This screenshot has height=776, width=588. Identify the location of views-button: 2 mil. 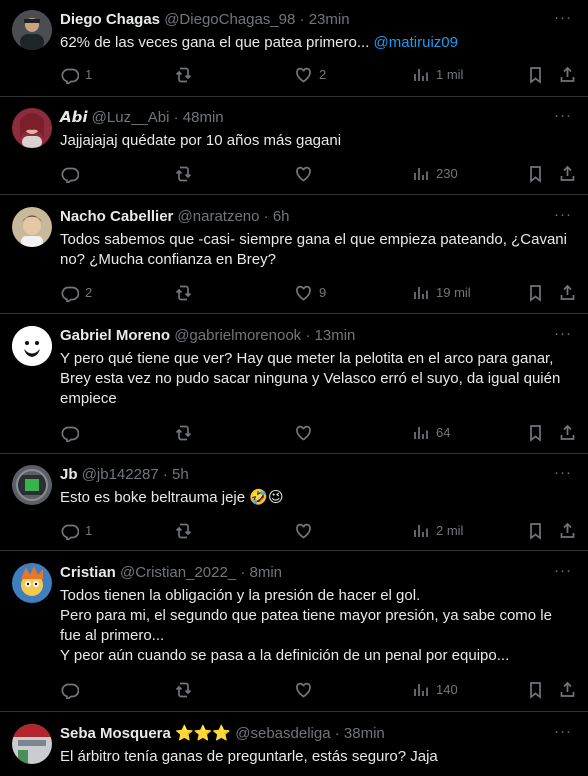
(437, 530).